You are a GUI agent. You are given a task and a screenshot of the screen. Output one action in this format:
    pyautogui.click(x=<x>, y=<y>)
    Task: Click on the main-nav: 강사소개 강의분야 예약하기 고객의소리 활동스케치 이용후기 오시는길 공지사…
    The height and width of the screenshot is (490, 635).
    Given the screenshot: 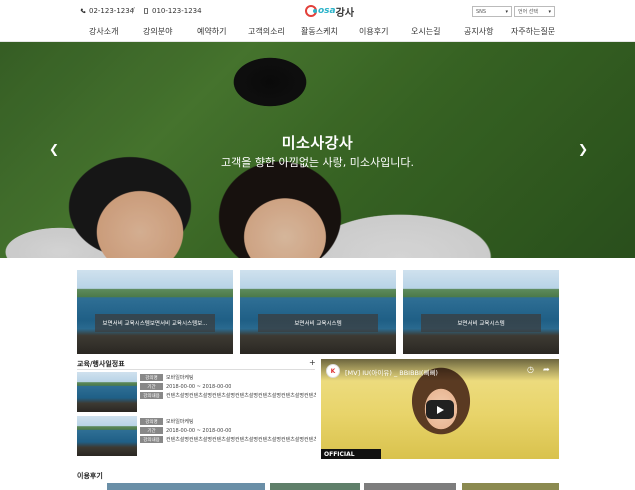 What is the action you would take?
    pyautogui.click(x=317, y=32)
    